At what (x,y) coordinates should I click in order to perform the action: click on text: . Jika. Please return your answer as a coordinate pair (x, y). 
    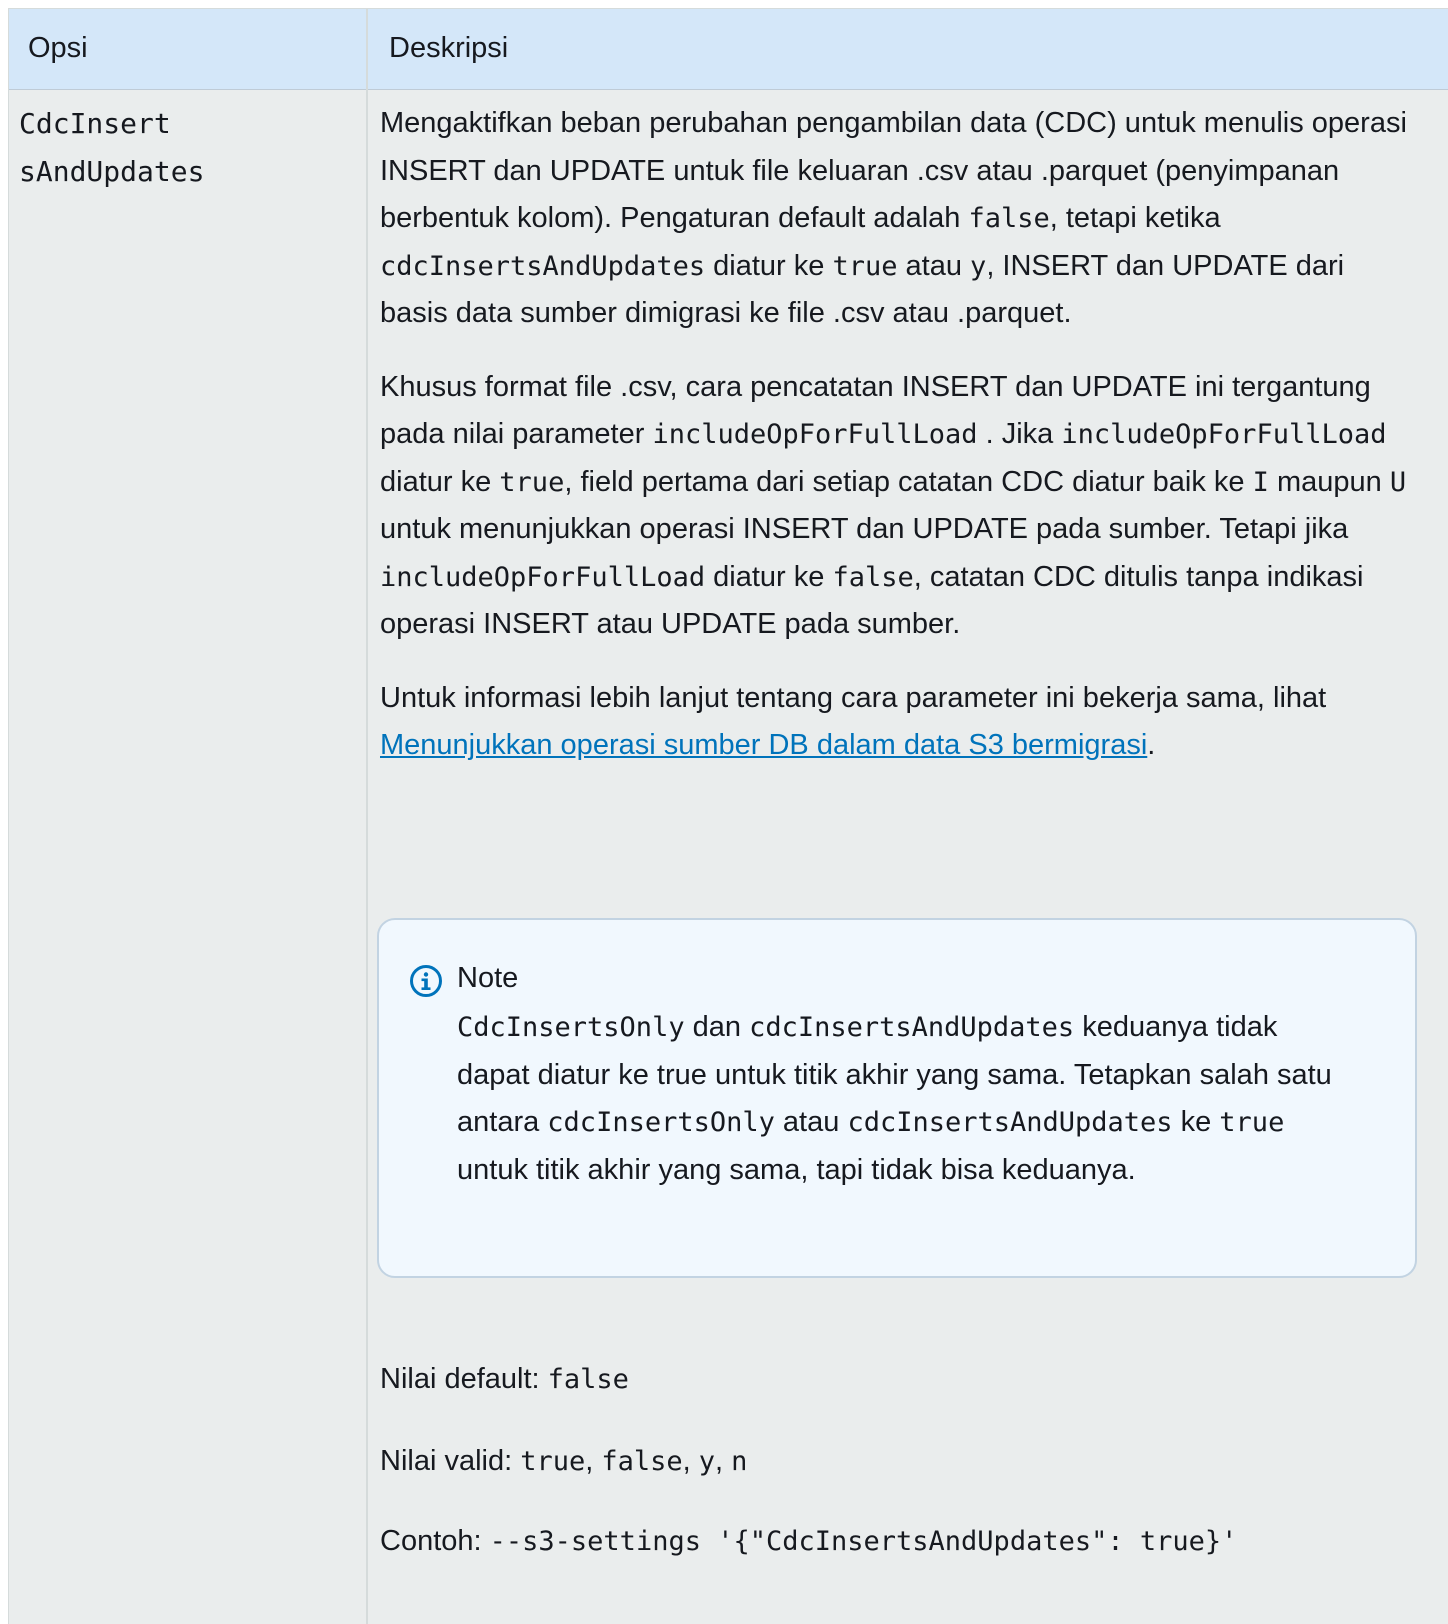
    Looking at the image, I should click on (1019, 434).